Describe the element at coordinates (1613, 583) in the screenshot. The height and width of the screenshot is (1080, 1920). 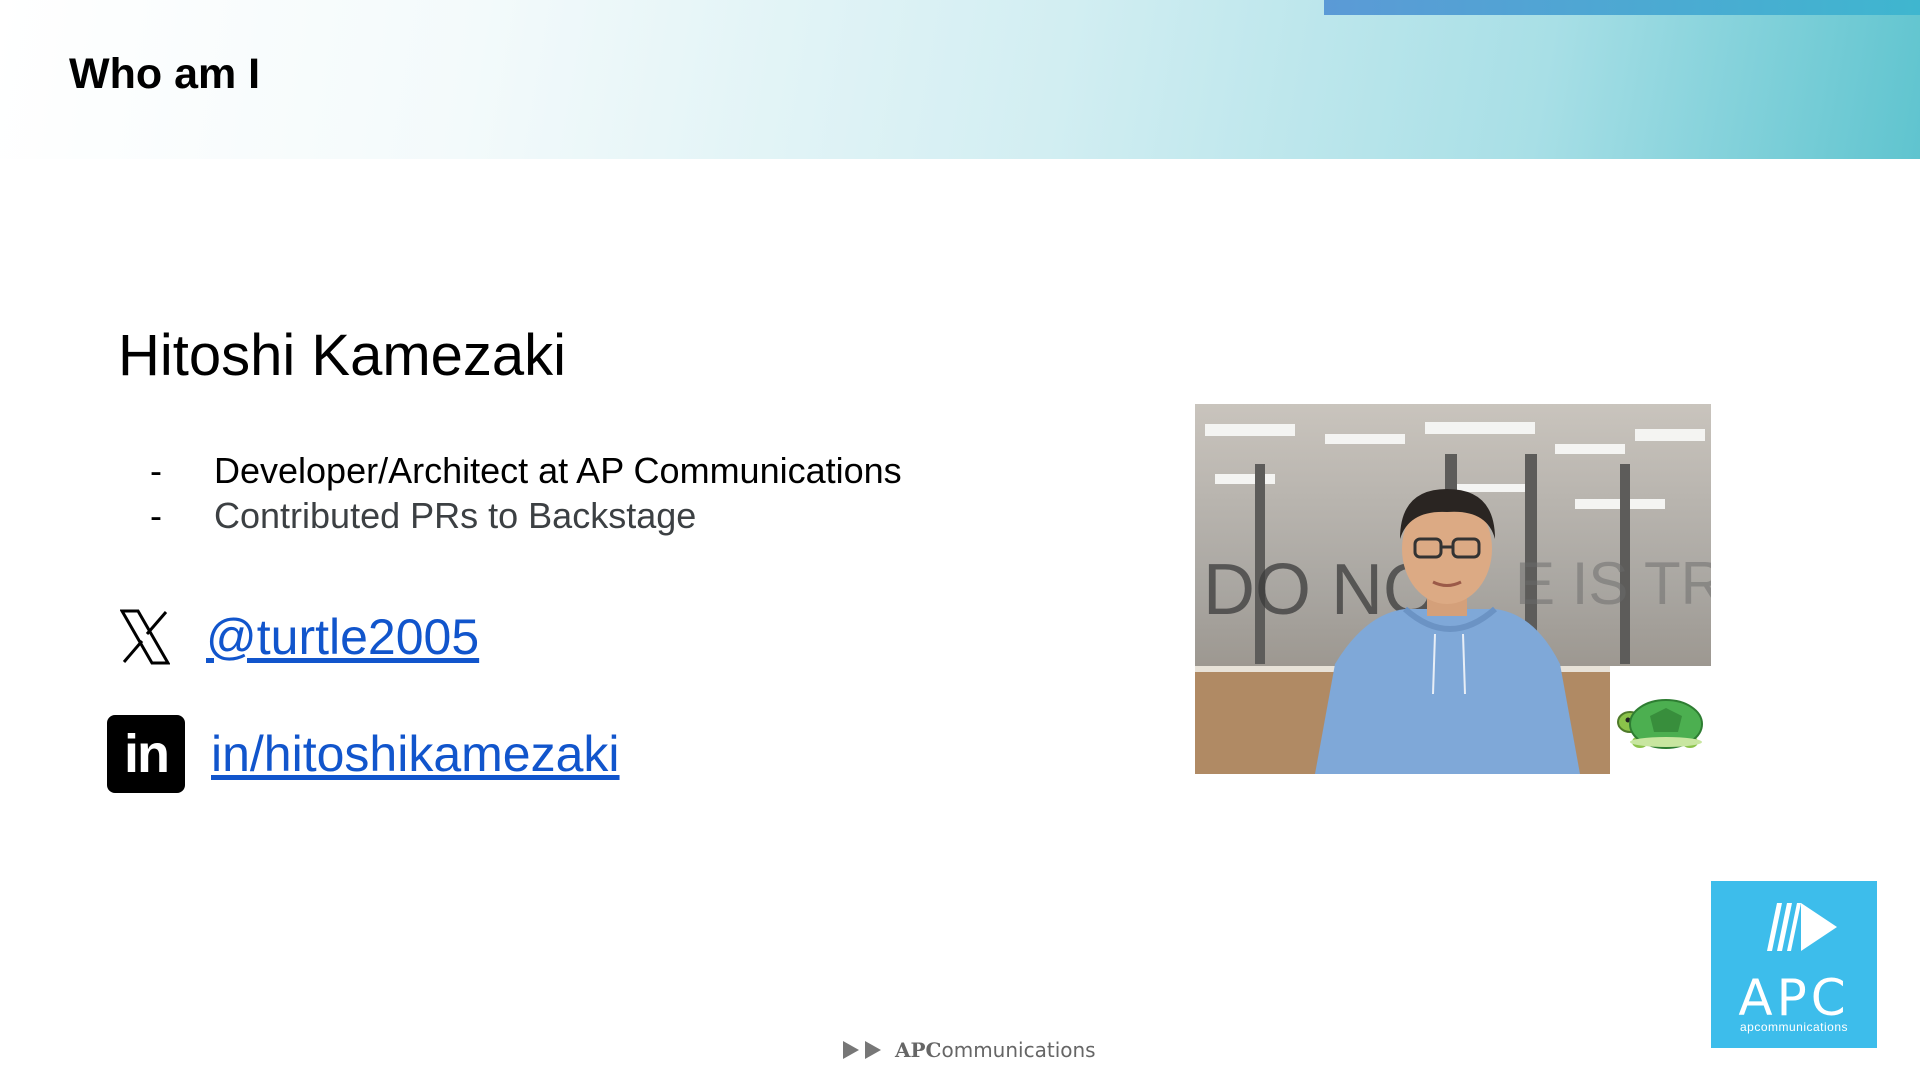
I see `svg-text: E IS TRY` at that location.